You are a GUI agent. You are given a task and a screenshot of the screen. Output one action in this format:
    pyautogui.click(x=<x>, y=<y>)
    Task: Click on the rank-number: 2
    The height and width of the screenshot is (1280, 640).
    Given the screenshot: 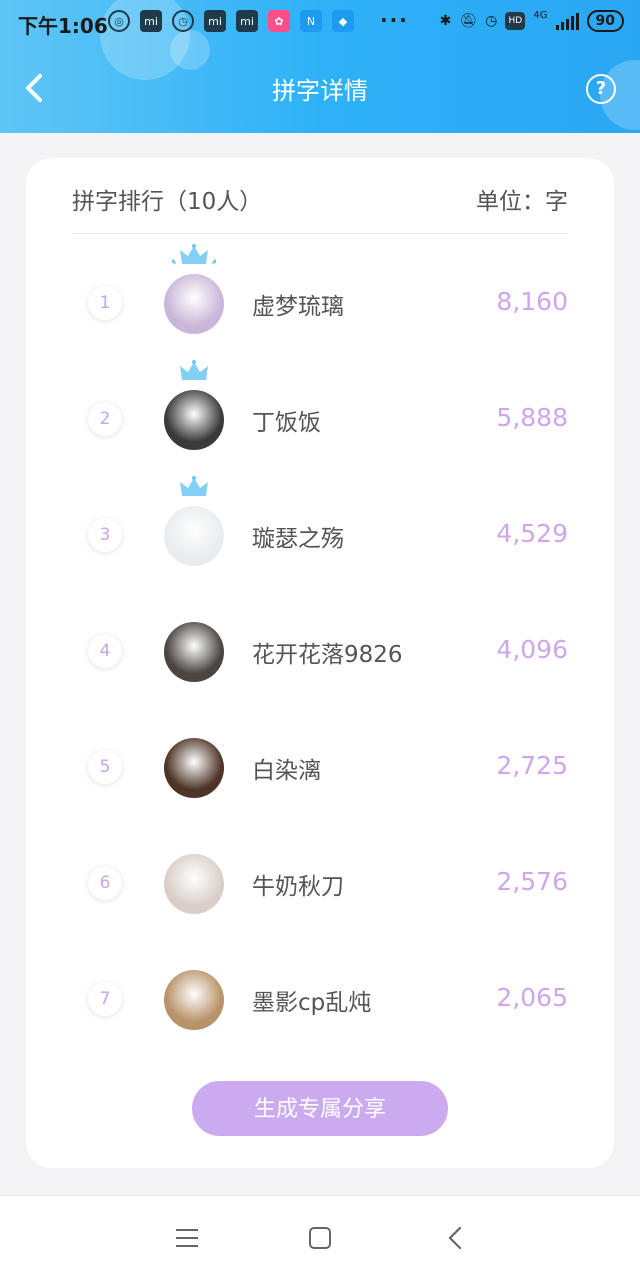 What is the action you would take?
    pyautogui.click(x=105, y=419)
    